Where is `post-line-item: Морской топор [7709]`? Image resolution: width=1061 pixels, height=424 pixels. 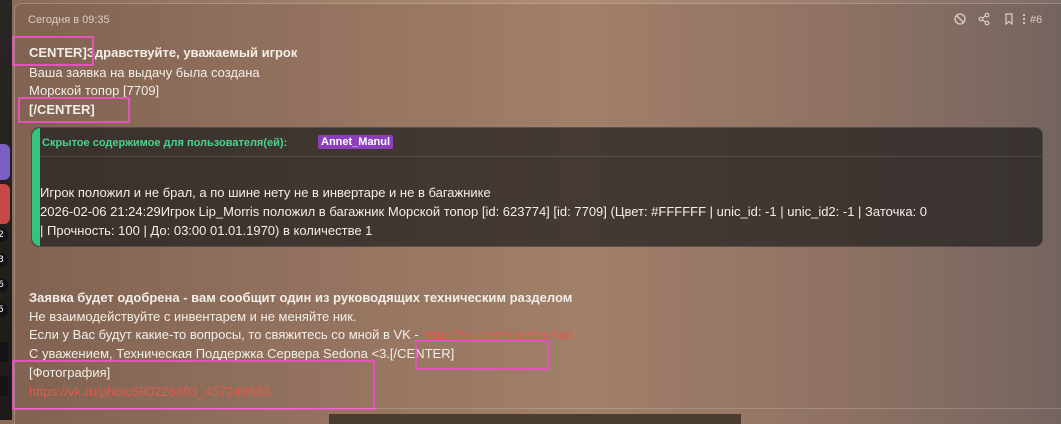 post-line-item: Морской топор [7709] is located at coordinates (94, 90).